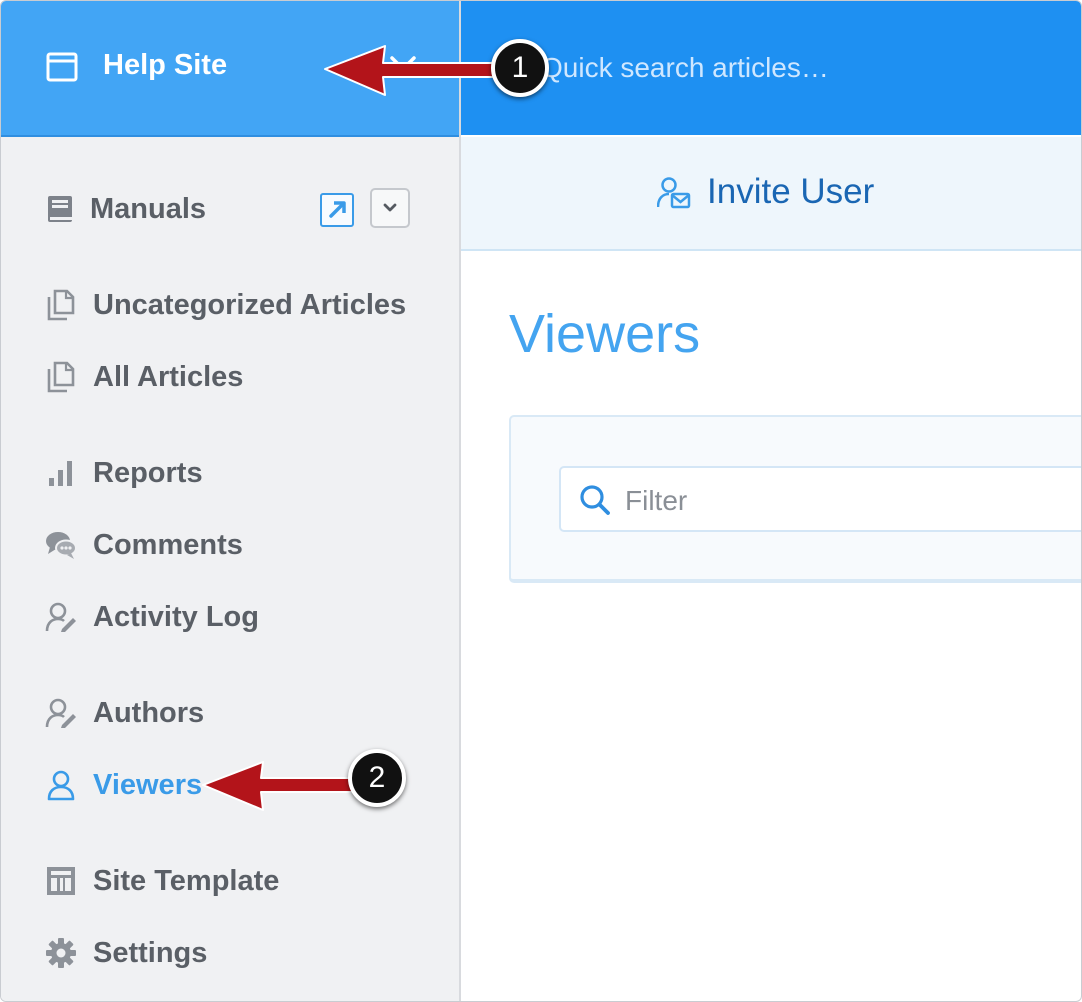  What do you see at coordinates (61, 545) in the screenshot?
I see `chat-bubbles-icon` at bounding box center [61, 545].